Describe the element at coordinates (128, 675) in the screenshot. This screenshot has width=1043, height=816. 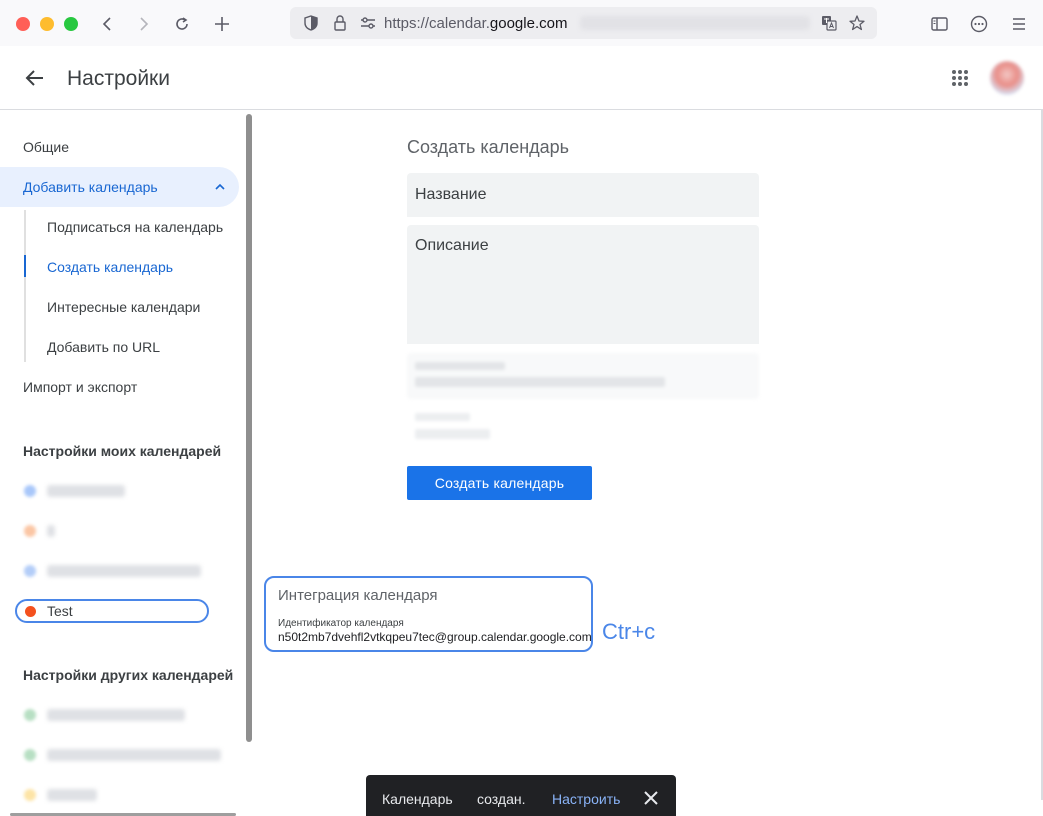
I see `other-calendars-section-title: Настройки других календарей` at that location.